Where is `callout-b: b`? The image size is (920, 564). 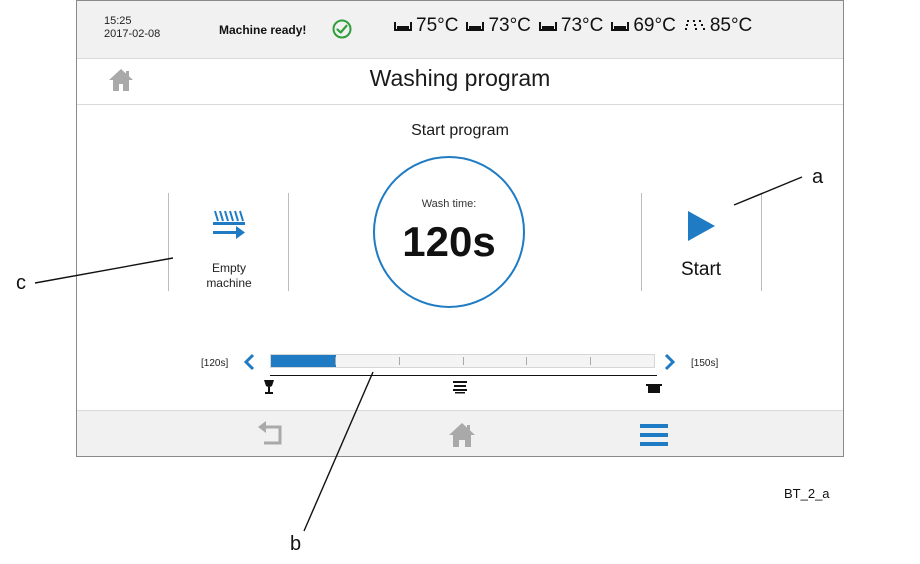 callout-b: b is located at coordinates (296, 544).